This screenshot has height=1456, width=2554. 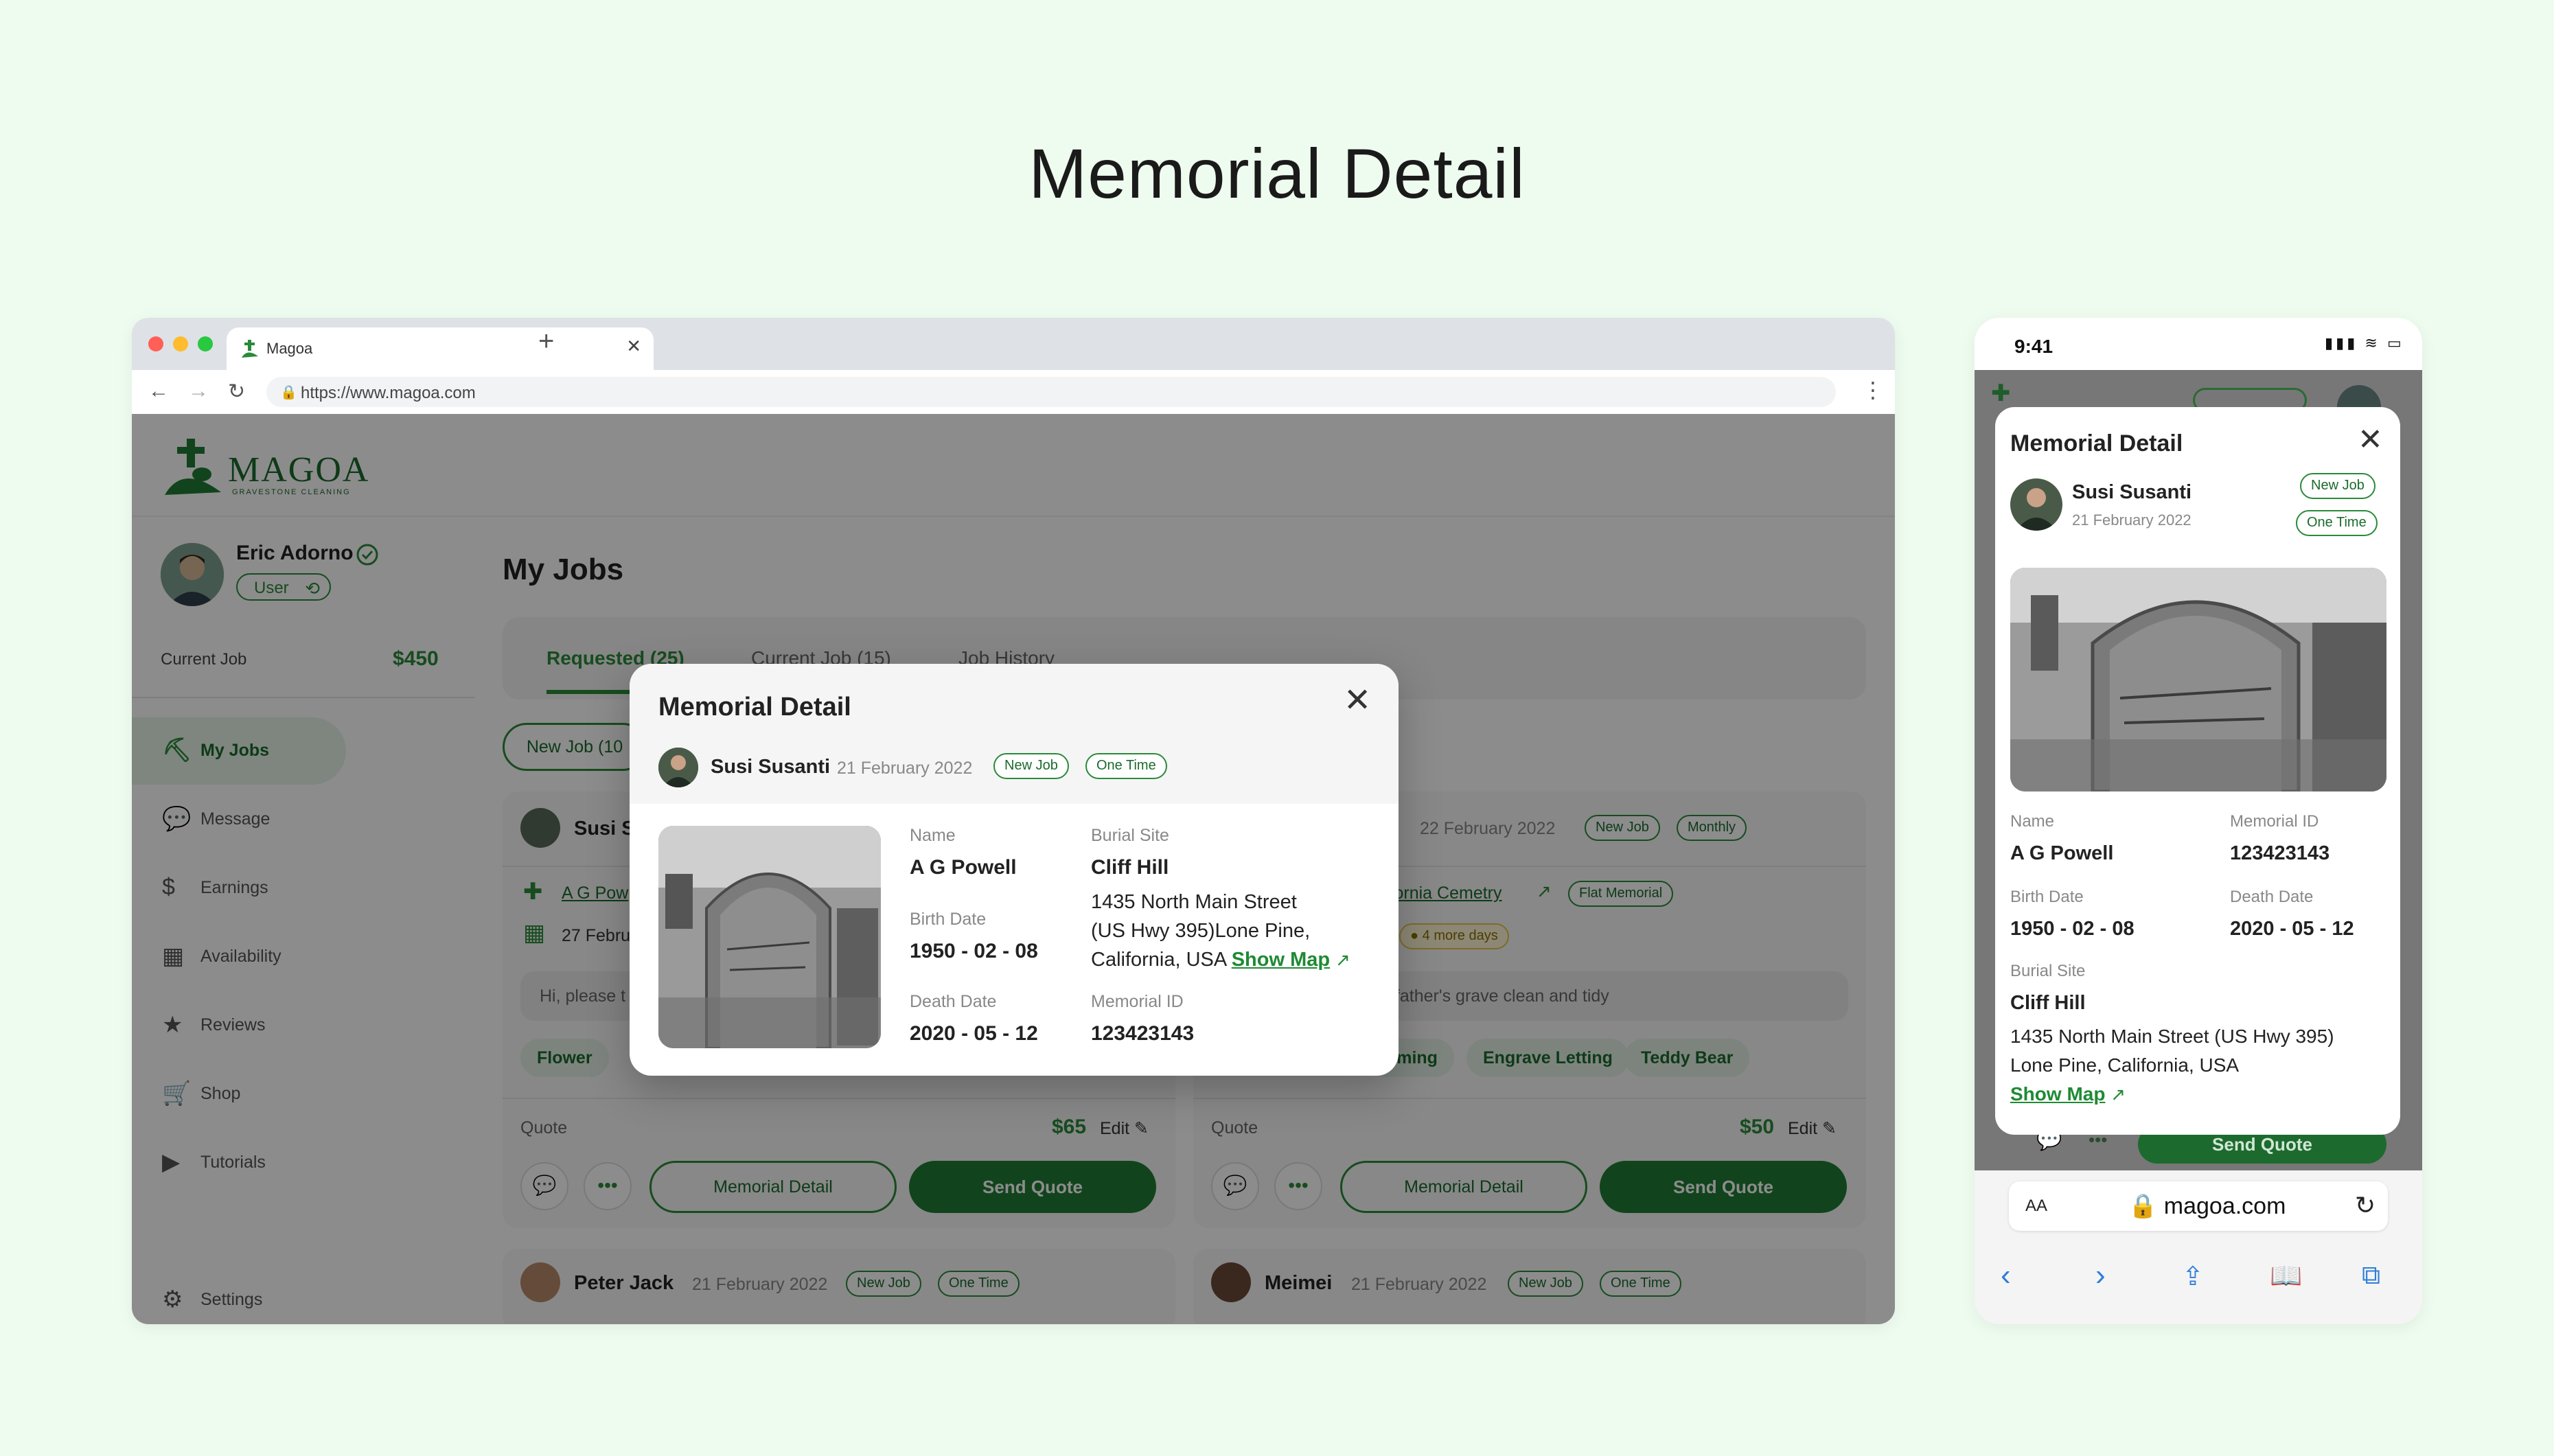 I want to click on browser-tab-bar: Magoa ✕ +, so click(x=1013, y=344).